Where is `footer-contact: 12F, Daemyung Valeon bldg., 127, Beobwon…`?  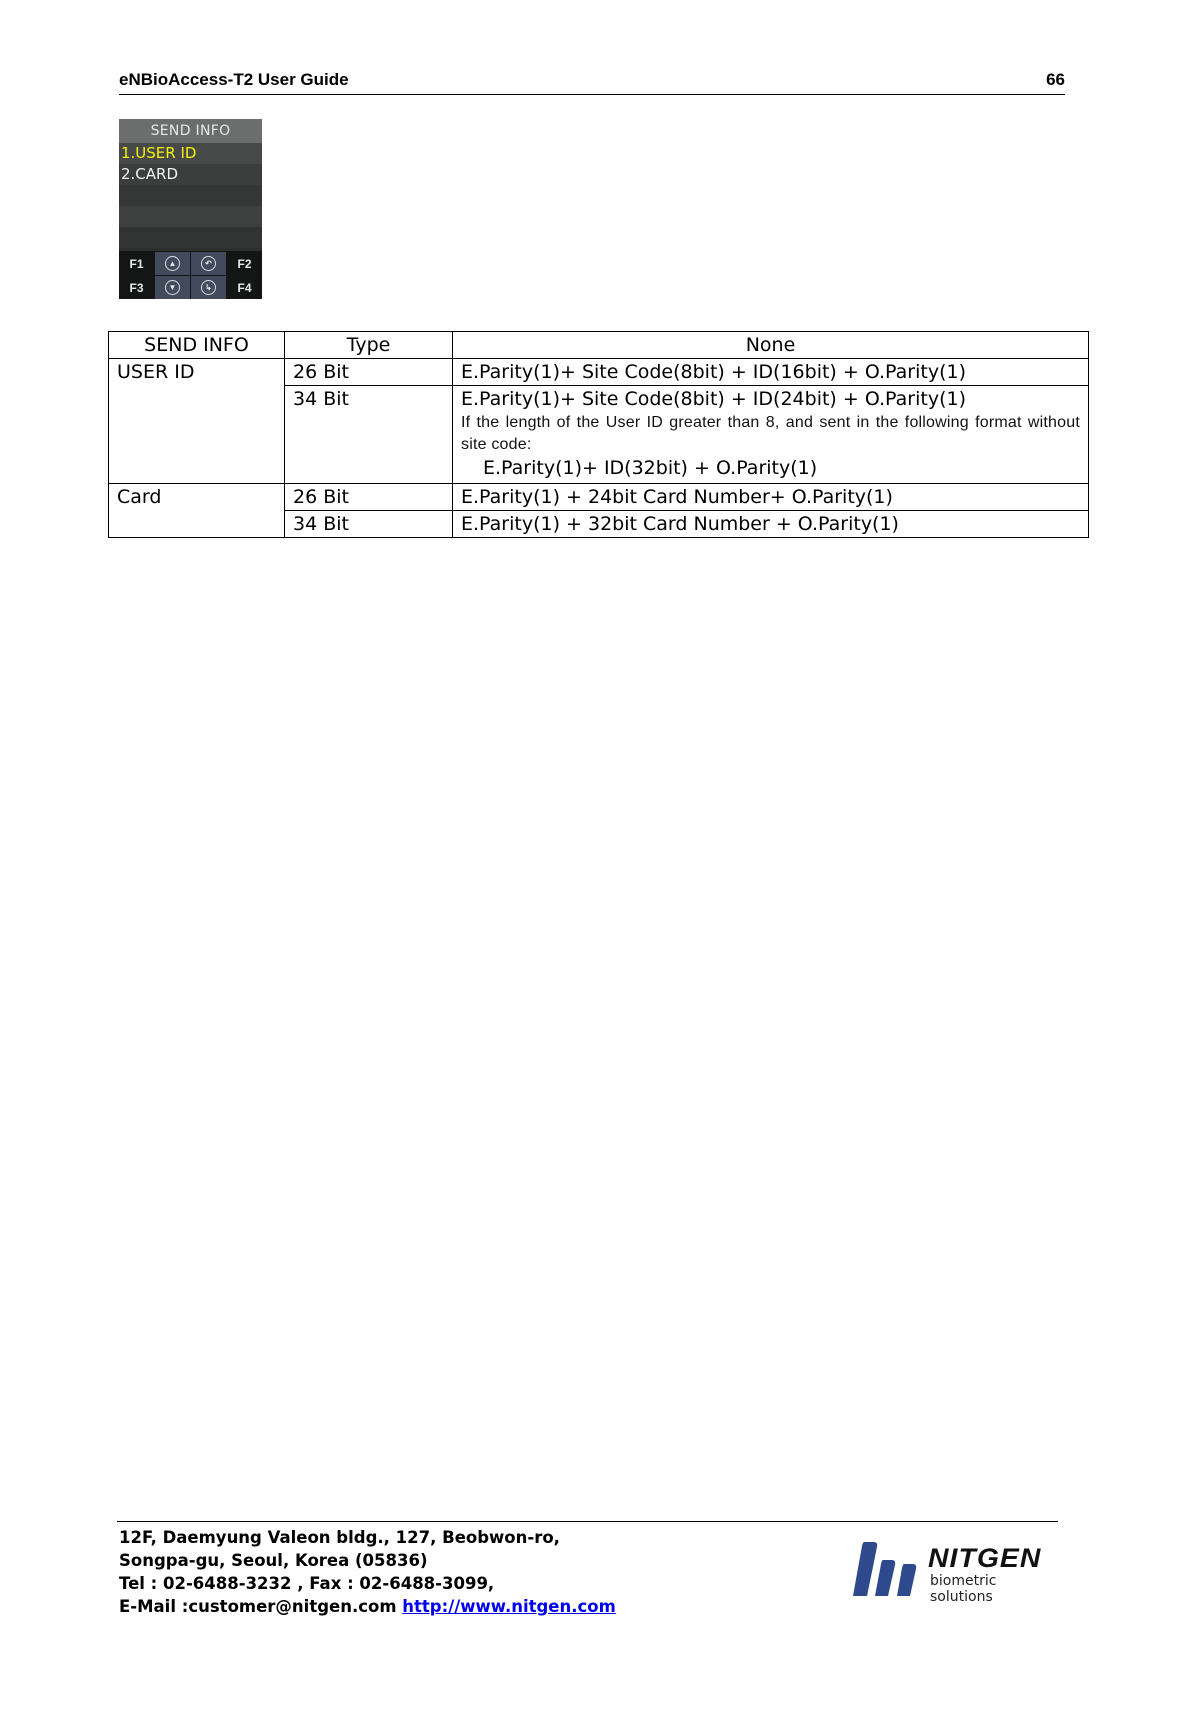 footer-contact: 12F, Daemyung Valeon bldg., 127, Beobwon… is located at coordinates (367, 1572).